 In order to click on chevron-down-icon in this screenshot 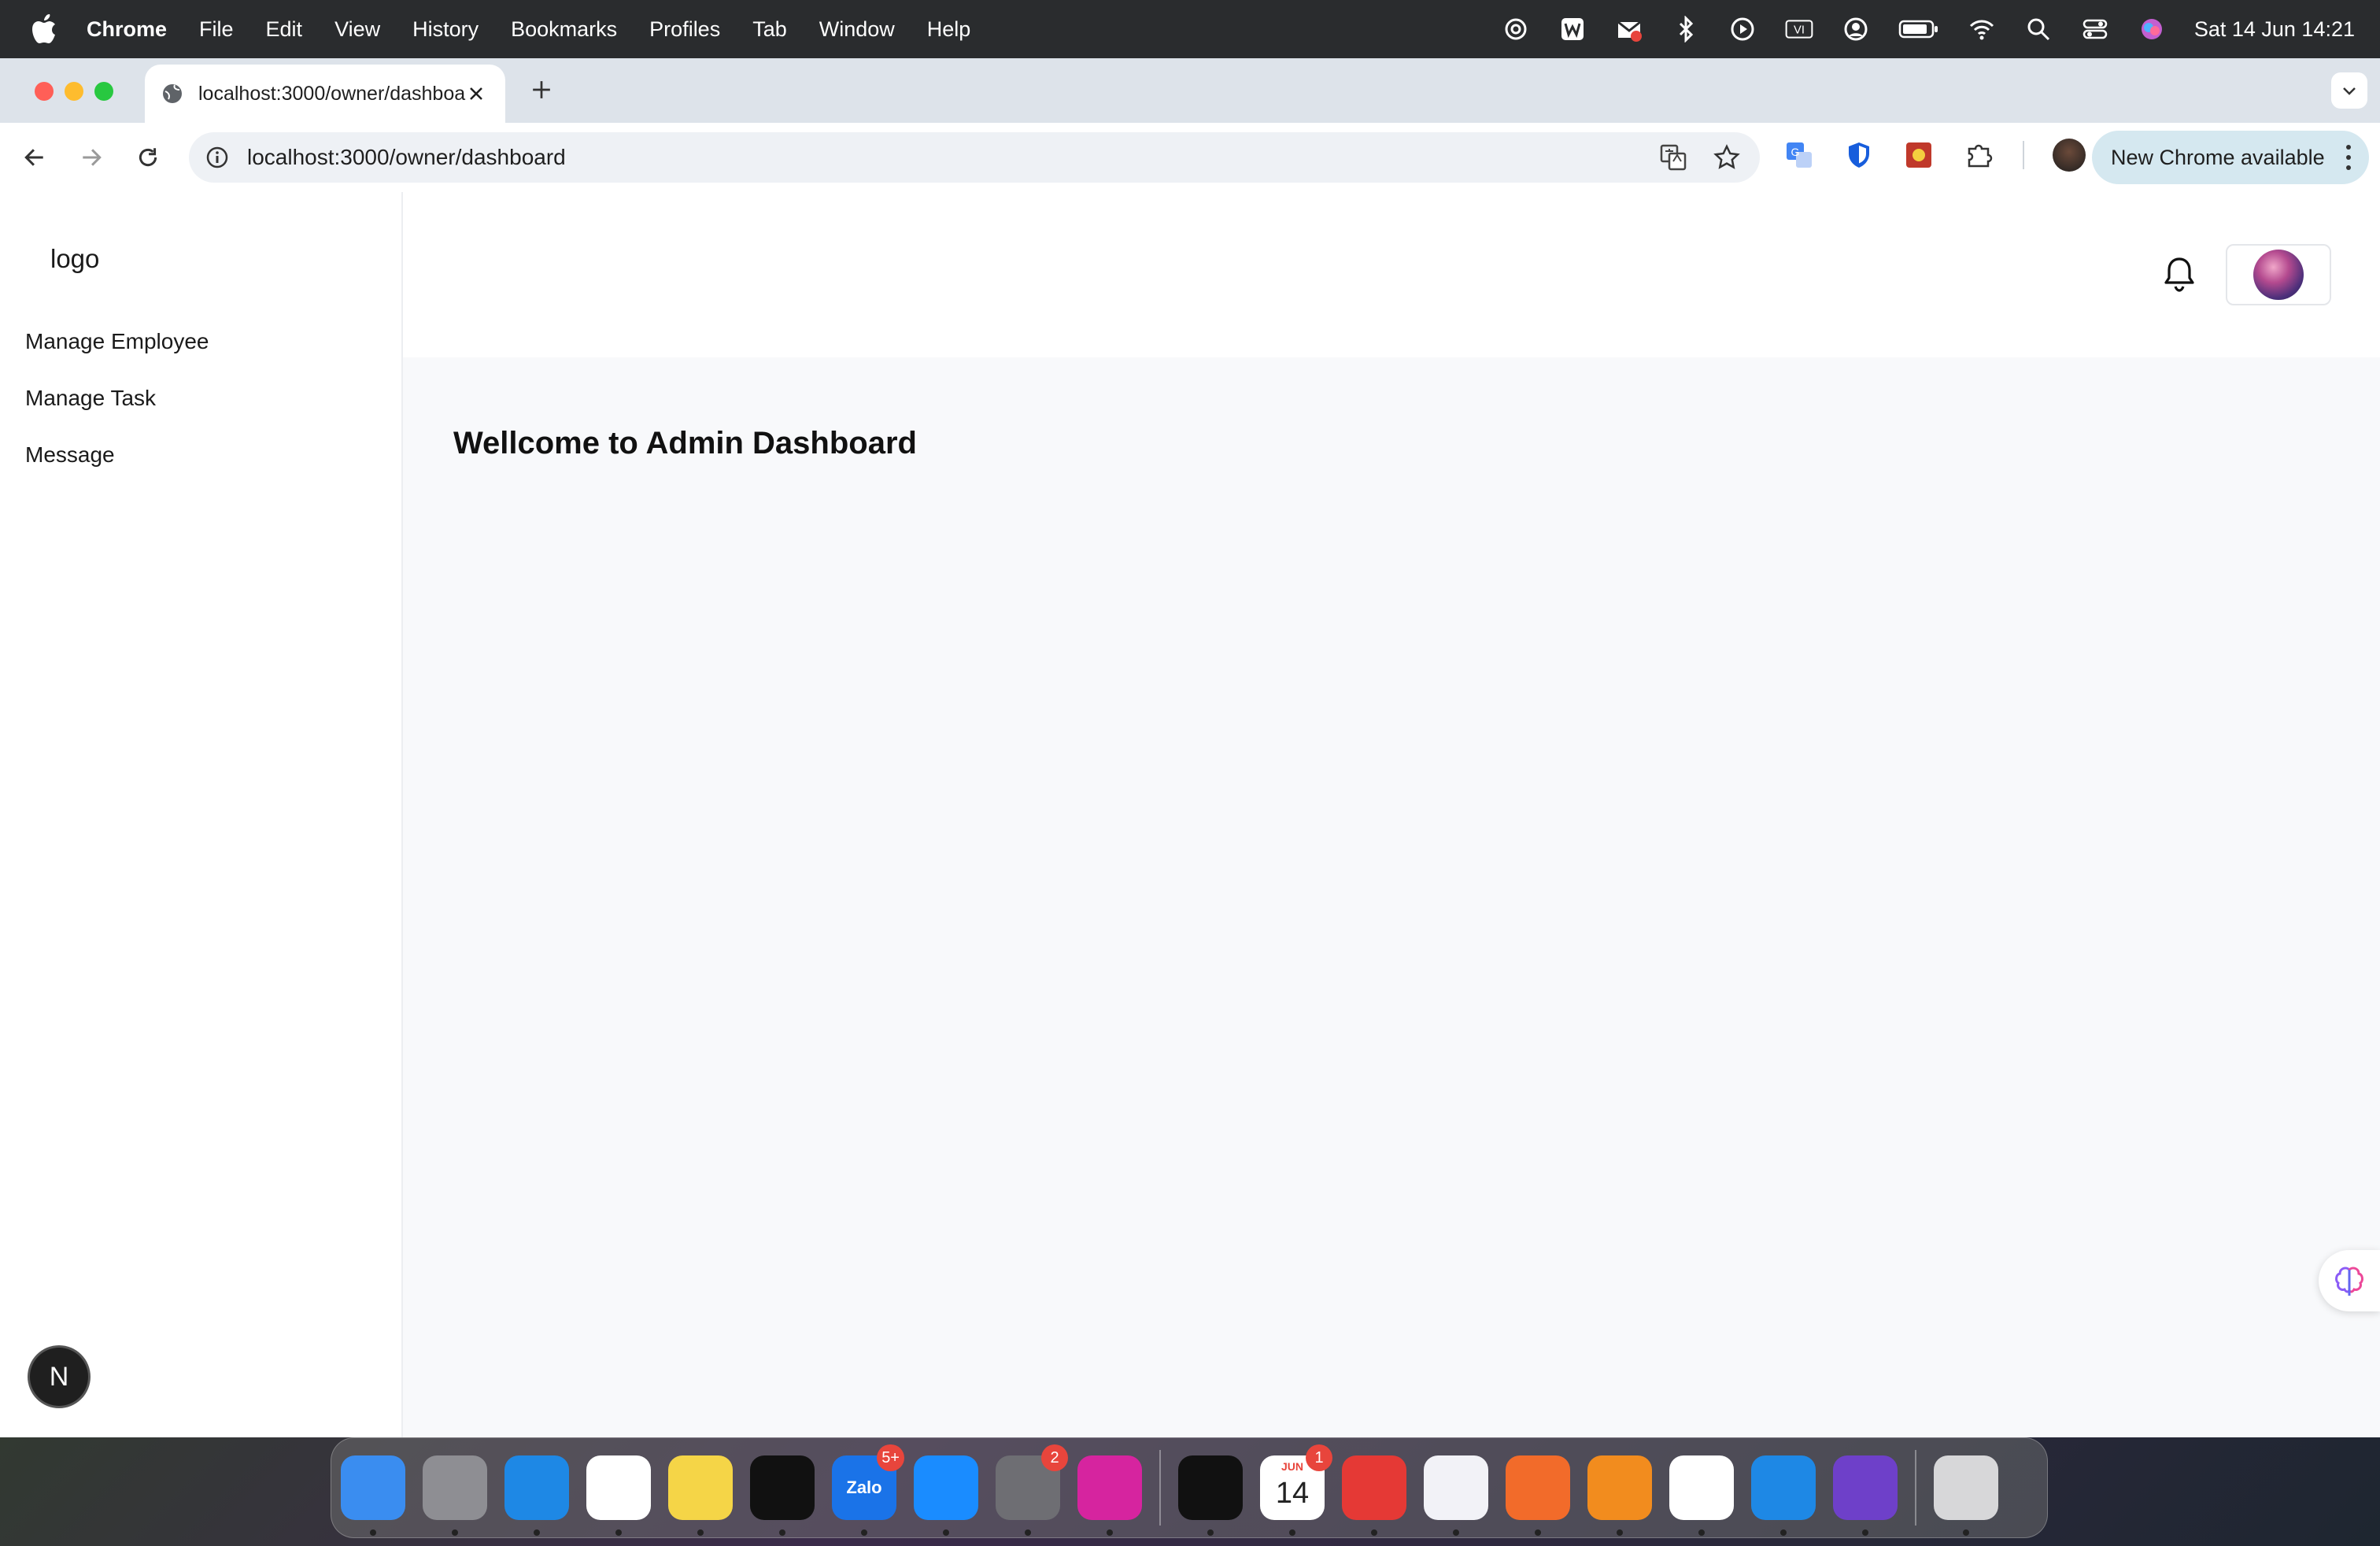, I will do `click(2349, 90)`.